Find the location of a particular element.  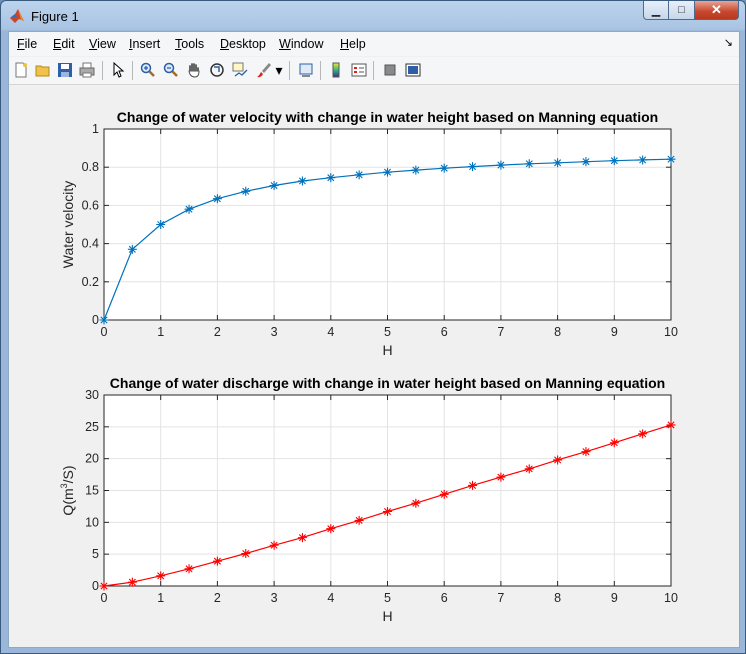

y-axis-label: Q(m3/S) is located at coordinates (67, 490).